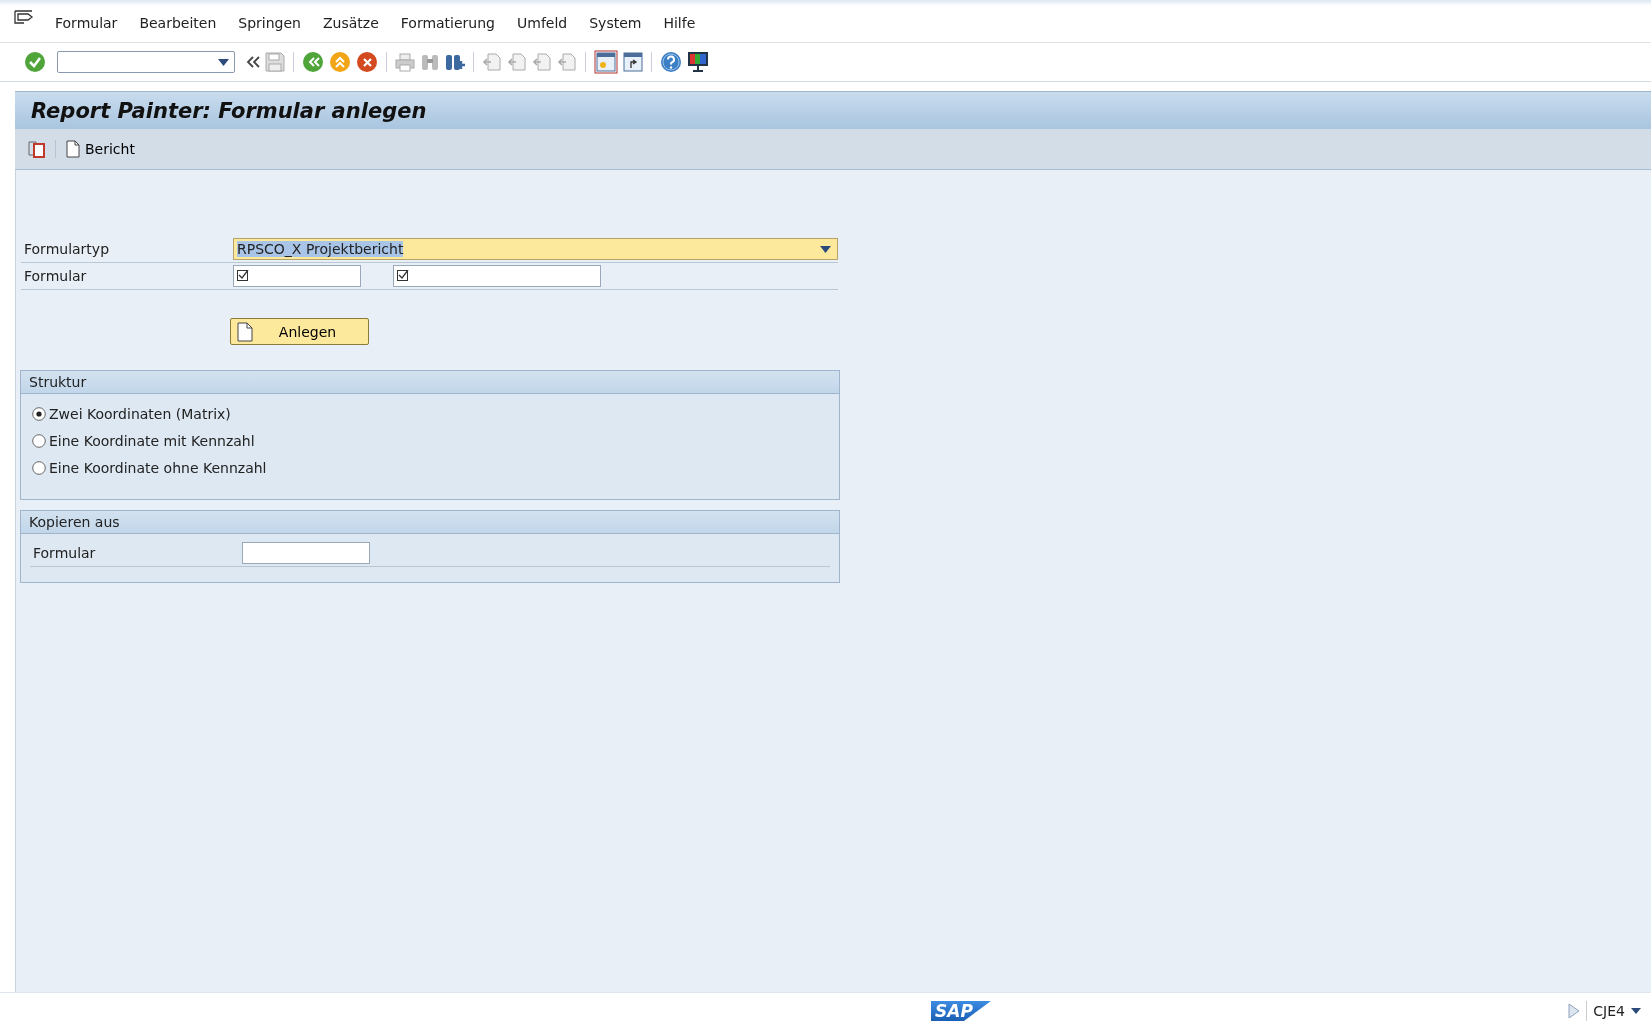  Describe the element at coordinates (671, 62) in the screenshot. I see `help-icon` at that location.